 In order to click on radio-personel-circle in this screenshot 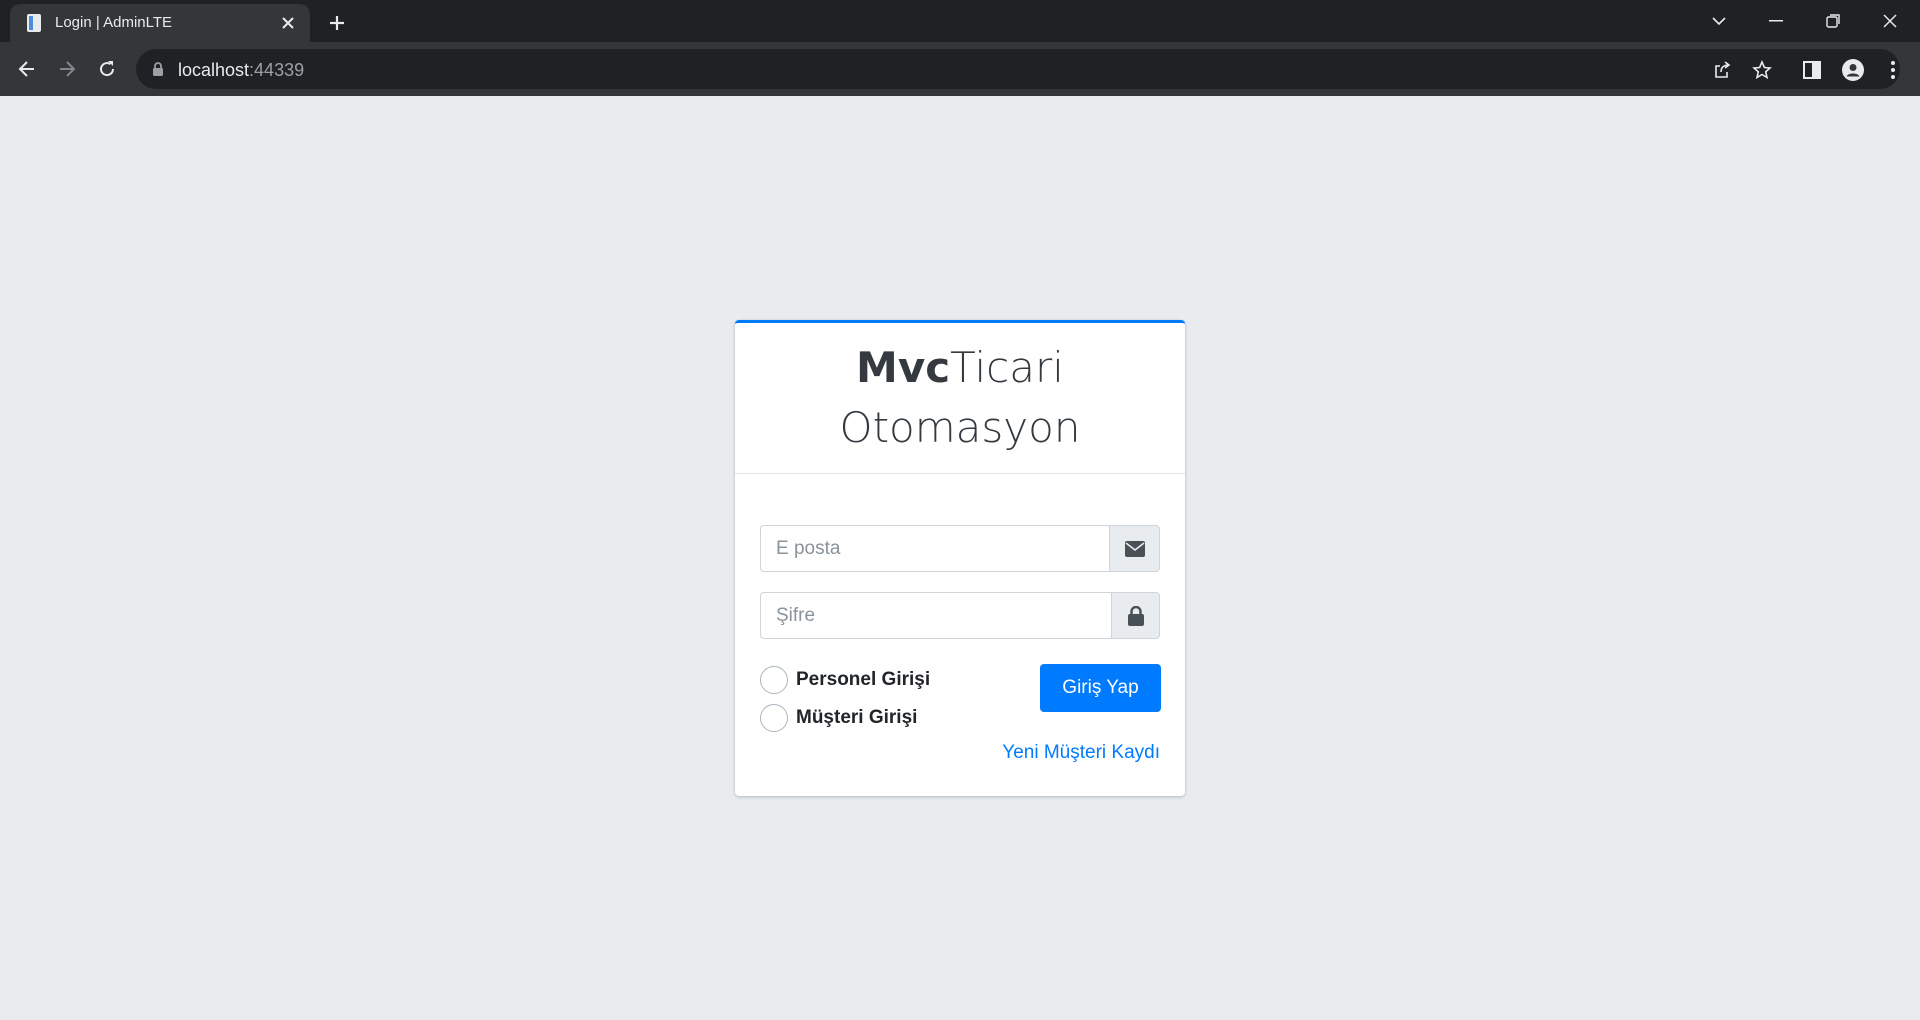, I will do `click(774, 680)`.